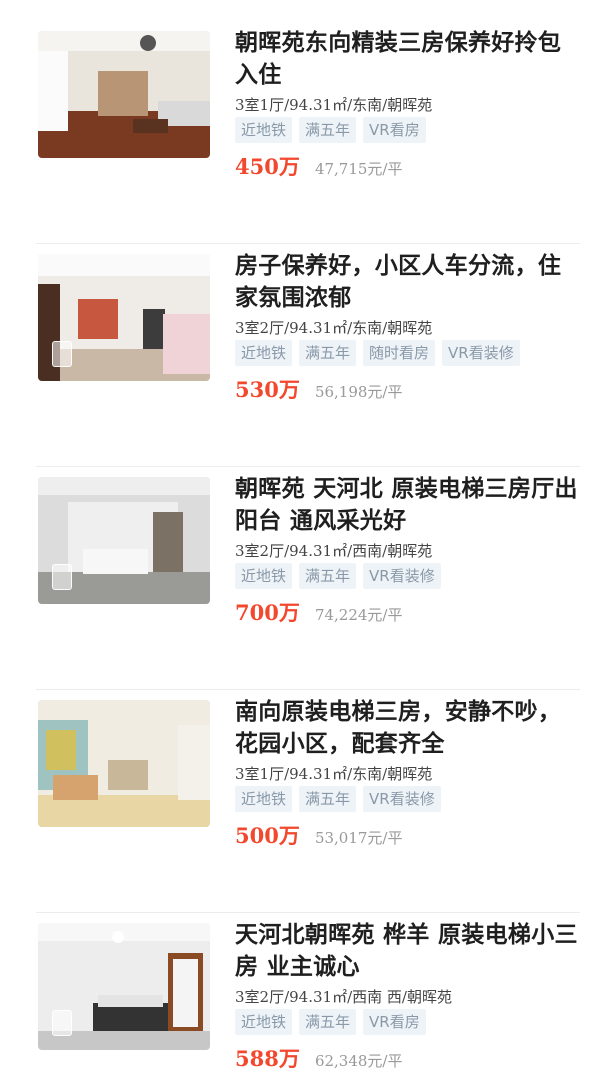 This screenshot has width=616, height=1092. What do you see at coordinates (407, 728) in the screenshot?
I see `listing-title: 南向原装电梯三房，安静不吵，花园小区，配套齐全` at bounding box center [407, 728].